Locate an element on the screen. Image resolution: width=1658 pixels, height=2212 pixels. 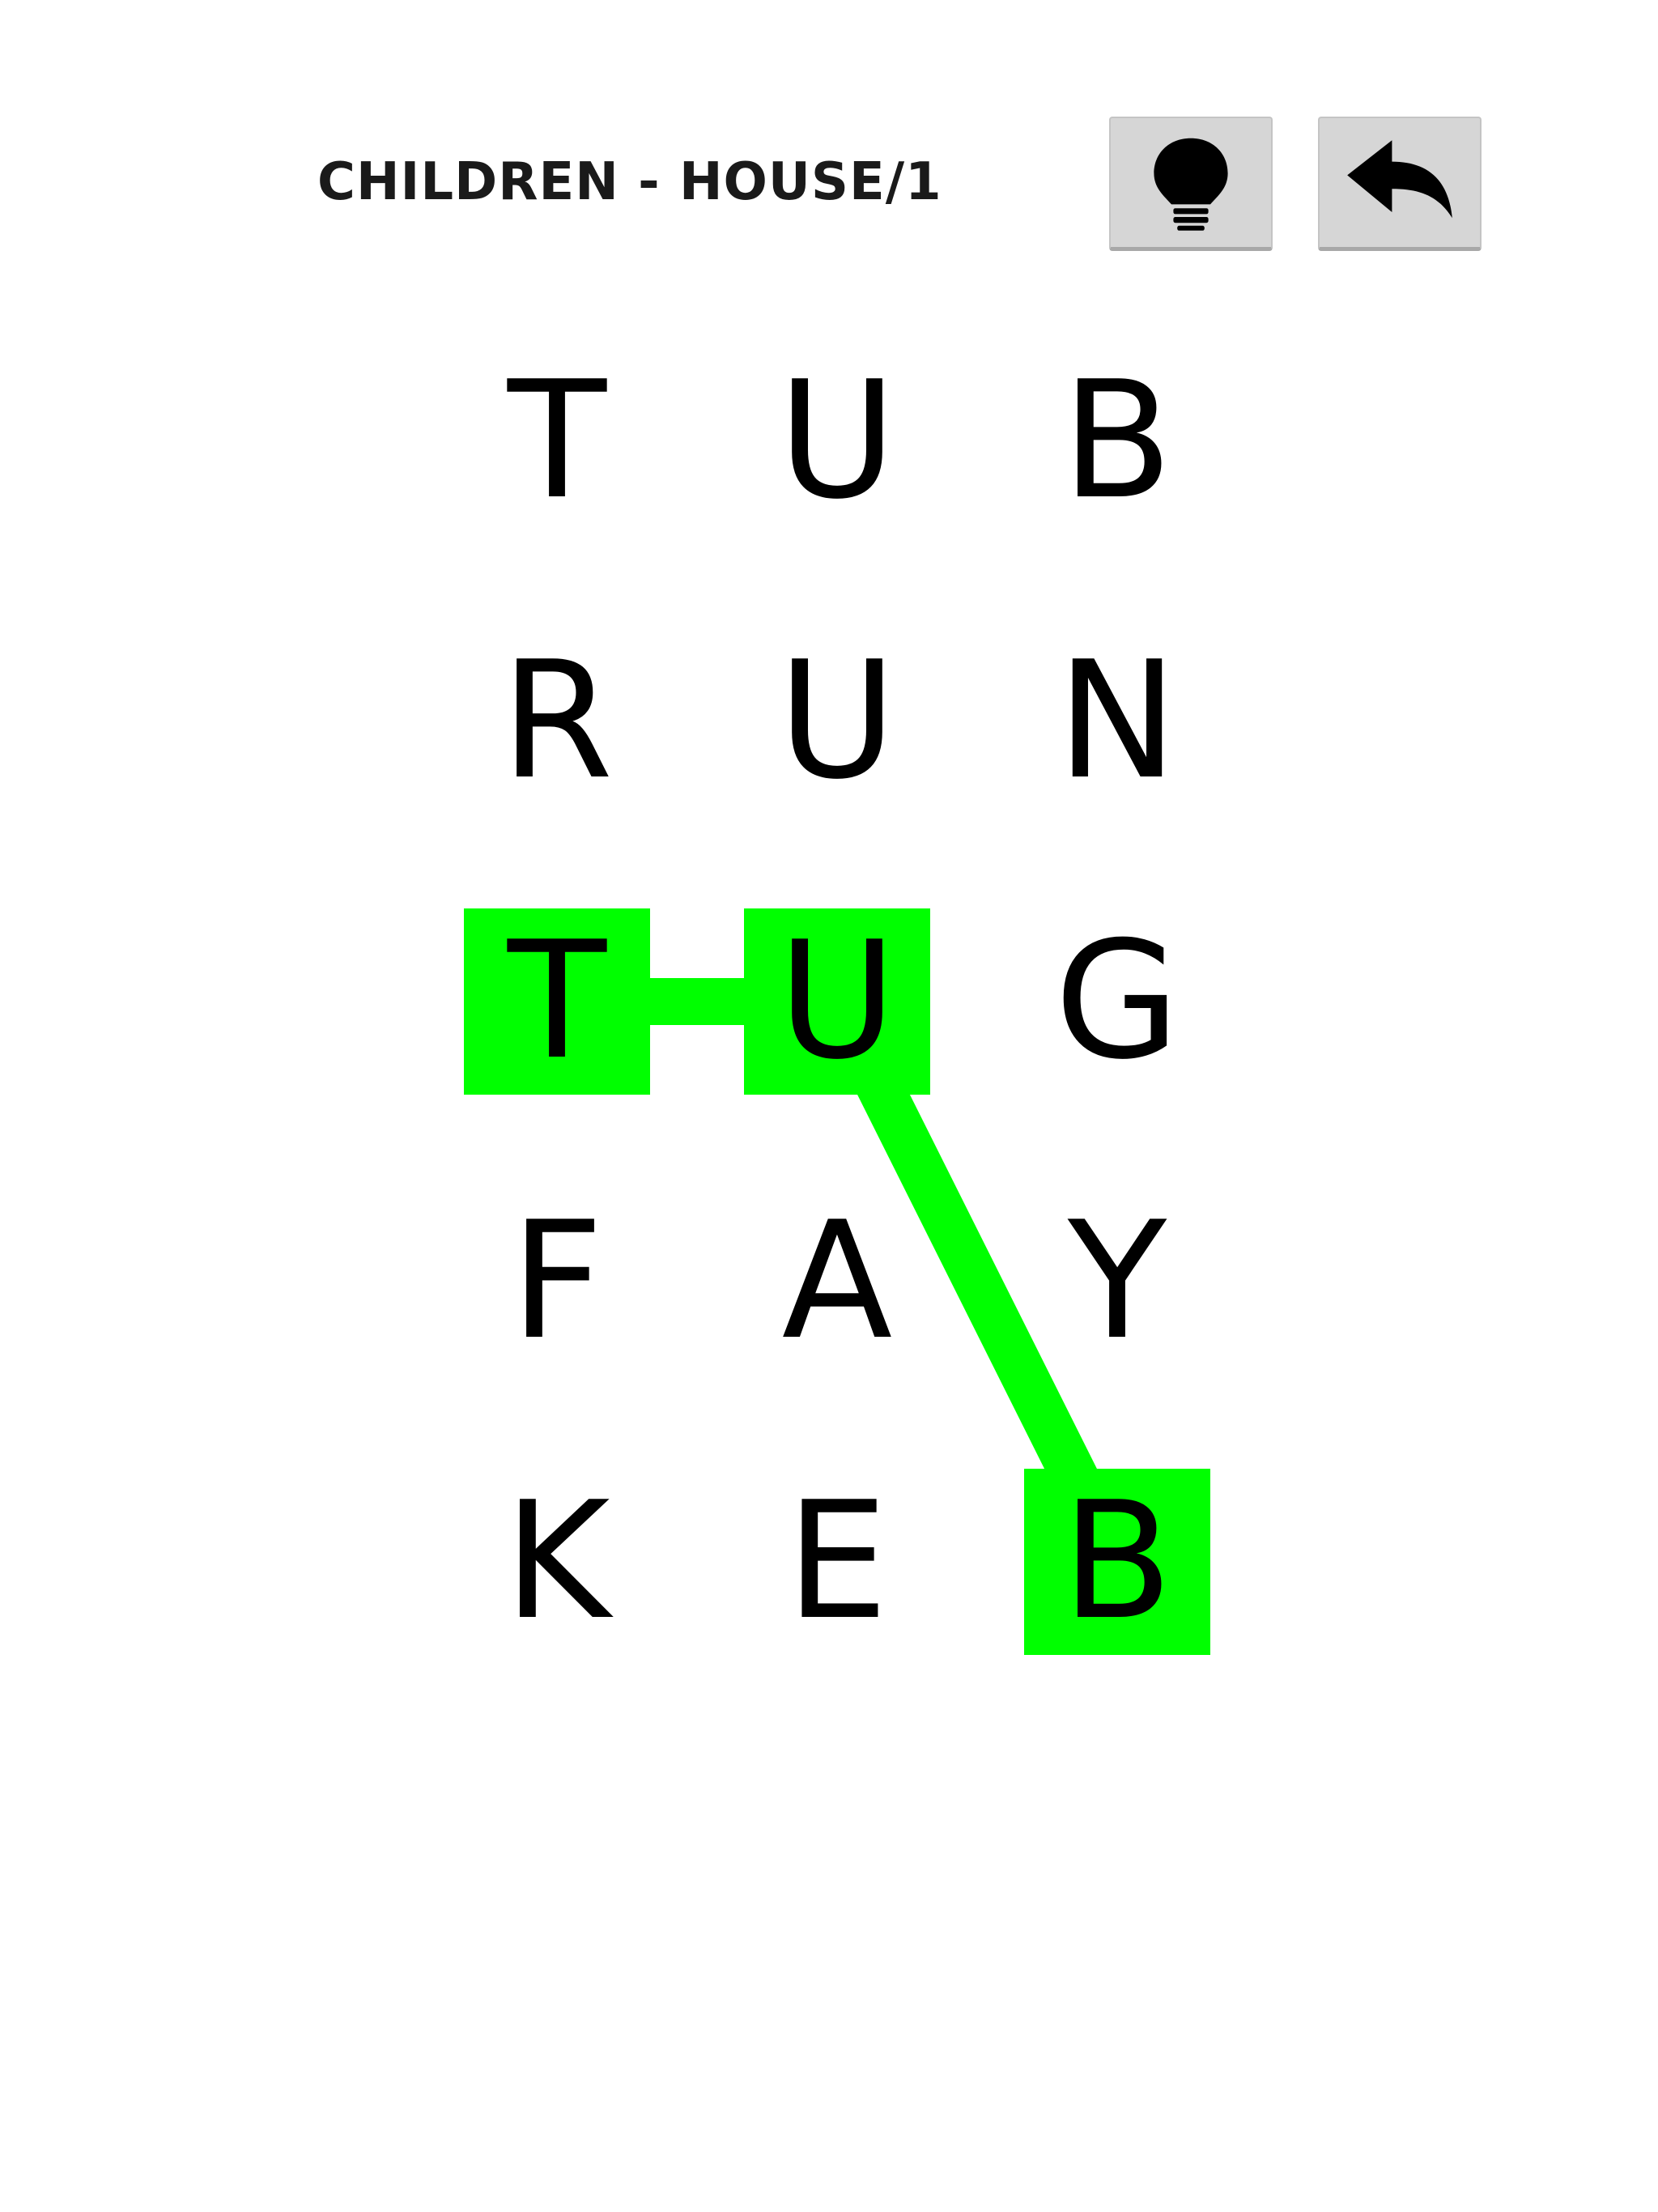
grid-cell: K is located at coordinates (557, 1562).